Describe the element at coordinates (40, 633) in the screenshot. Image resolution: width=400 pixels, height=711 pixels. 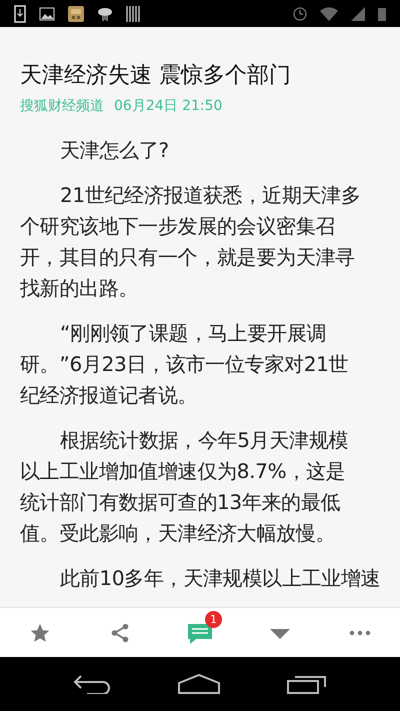
I see `star-icon` at that location.